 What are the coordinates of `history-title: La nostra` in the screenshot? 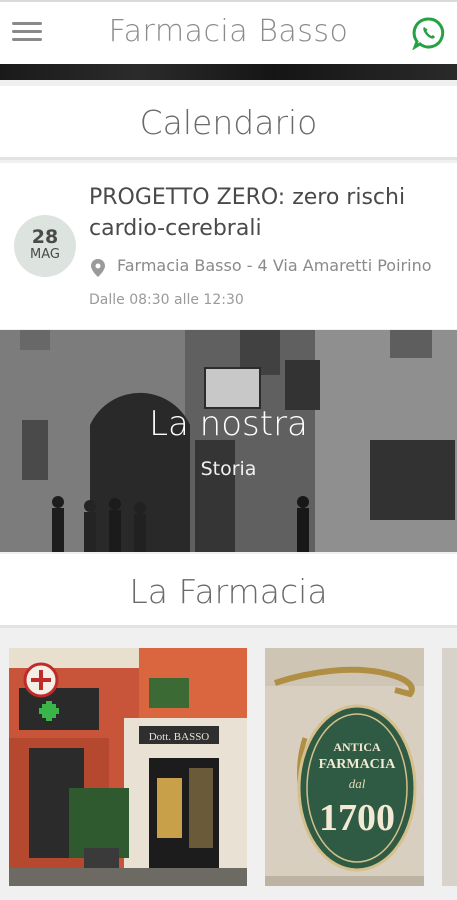 It's located at (228, 424).